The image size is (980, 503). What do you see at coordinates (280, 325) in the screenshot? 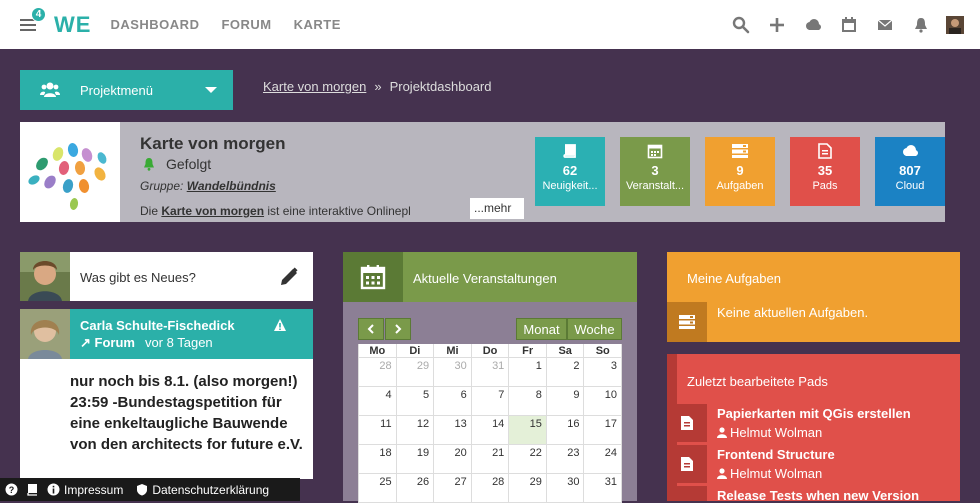
I see `warning-icon` at bounding box center [280, 325].